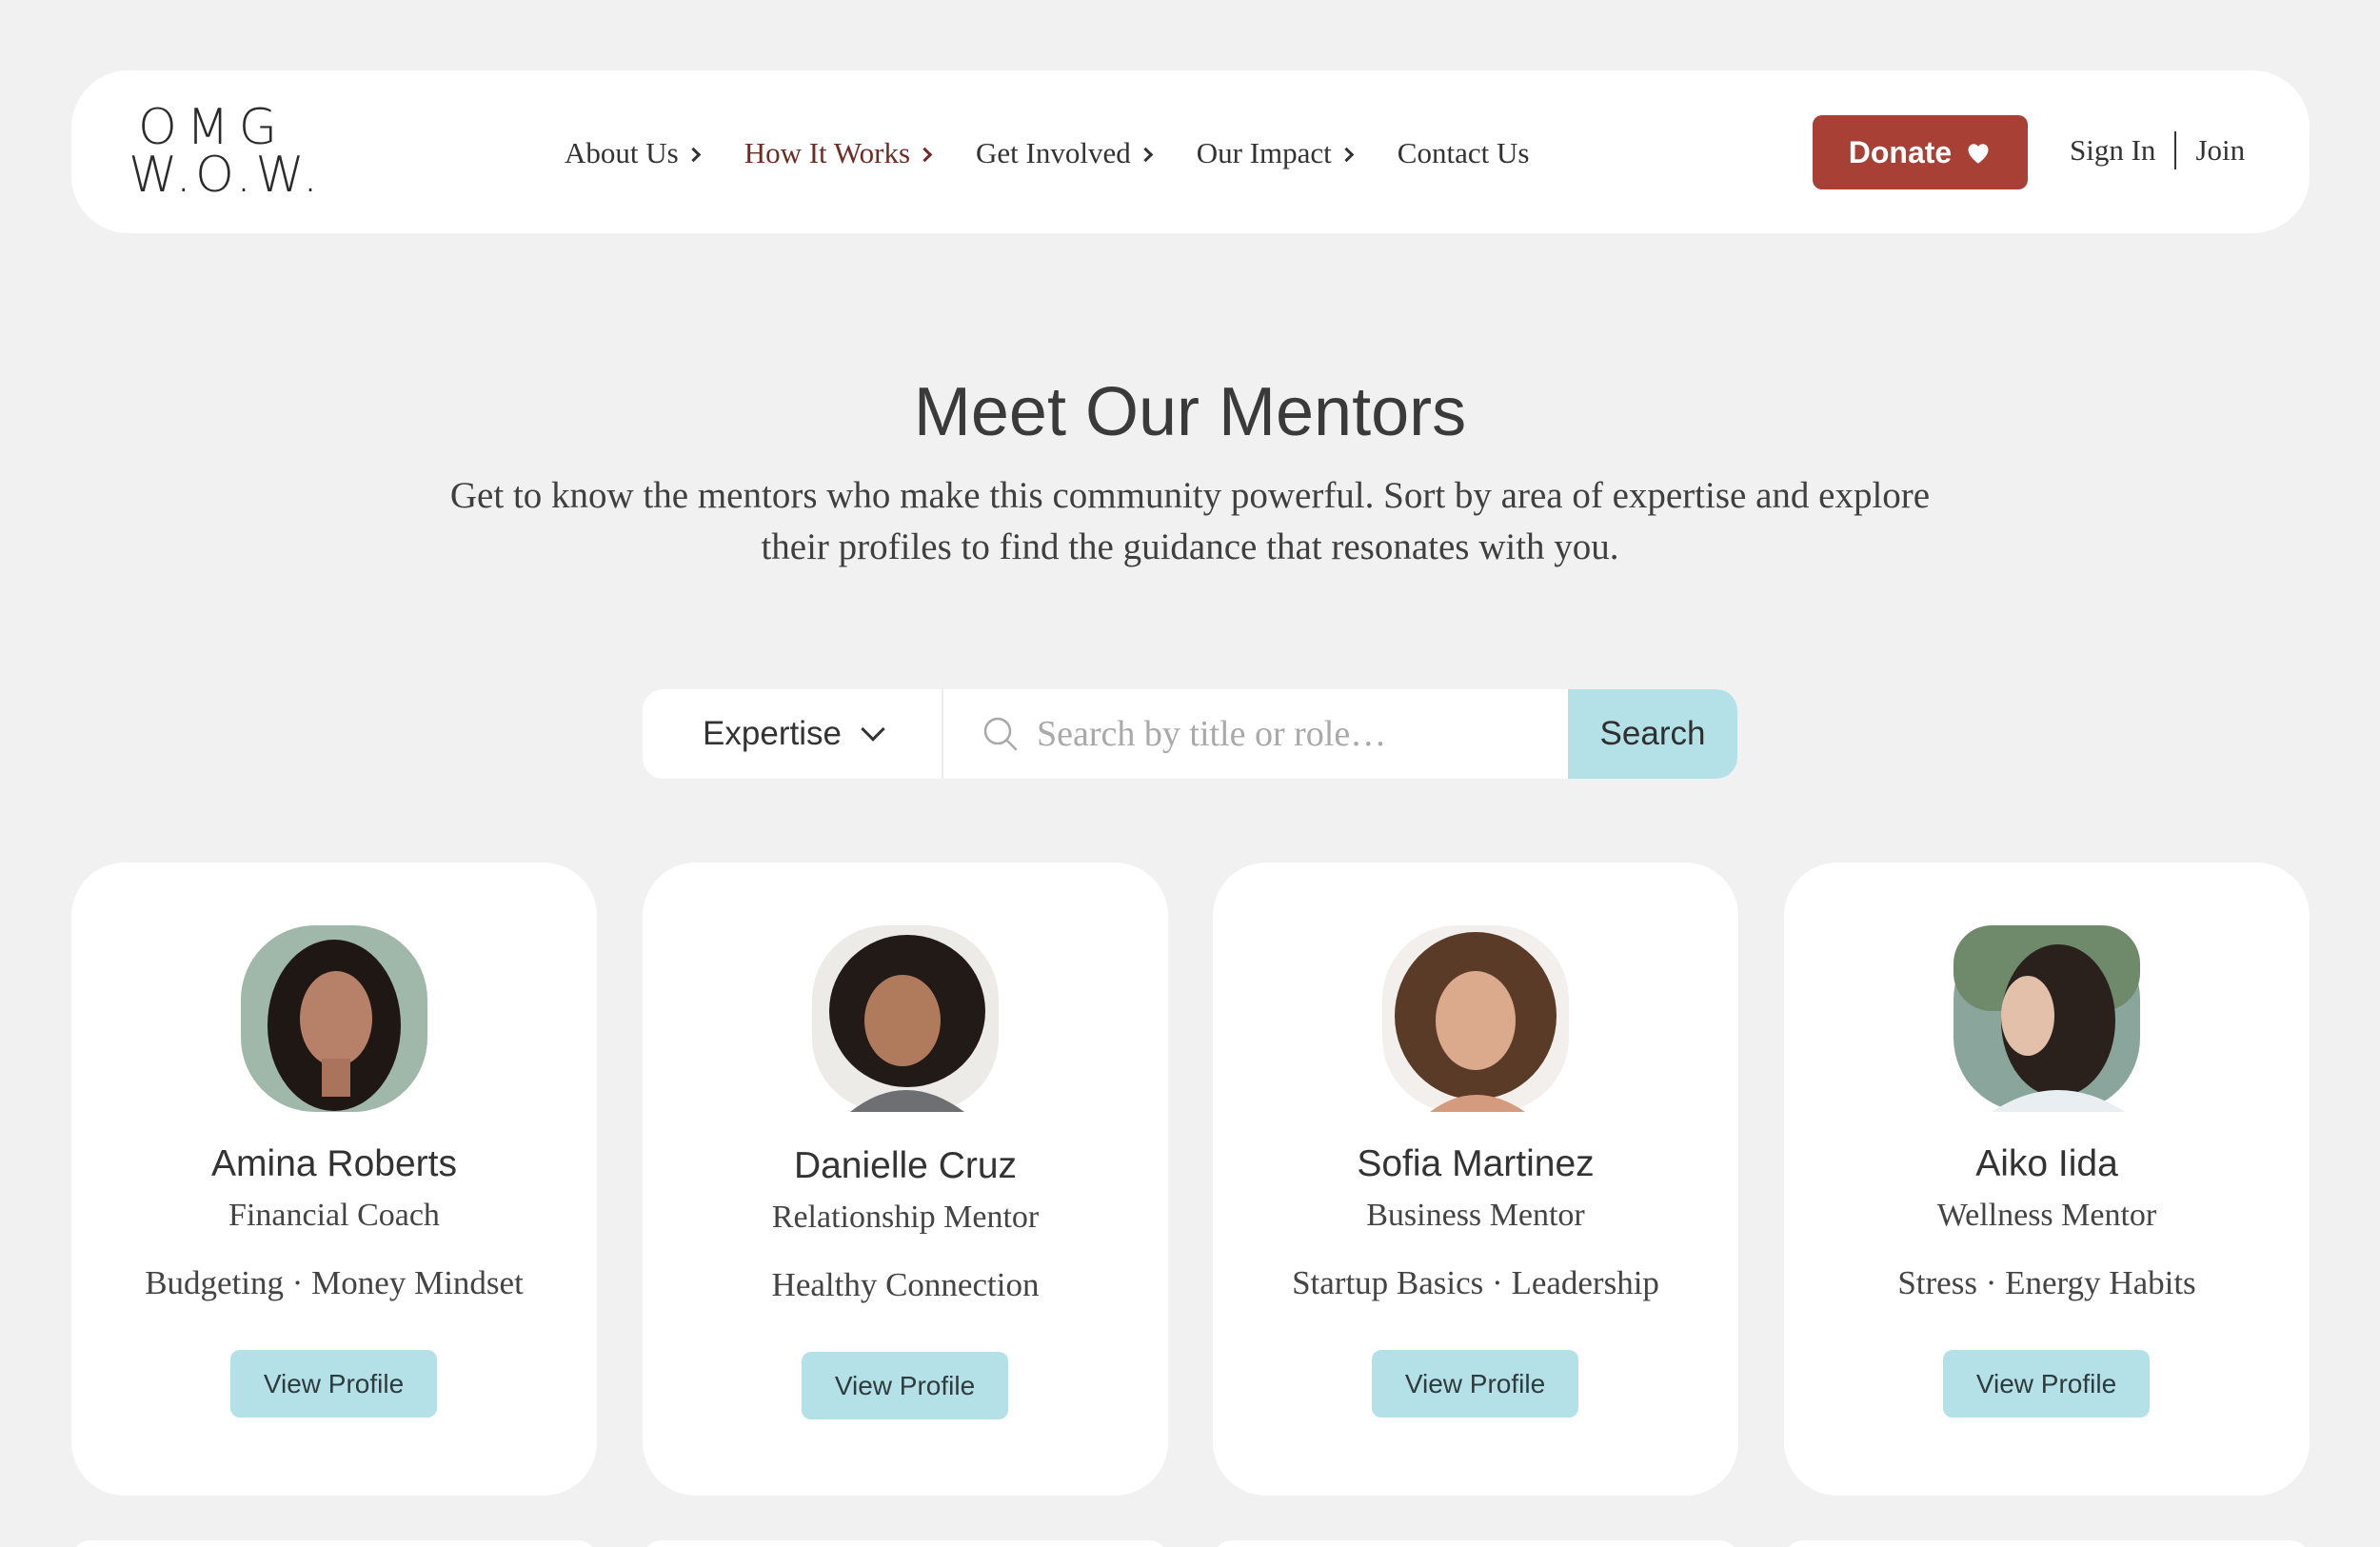  What do you see at coordinates (2220, 150) in the screenshot?
I see `join-link: Join` at bounding box center [2220, 150].